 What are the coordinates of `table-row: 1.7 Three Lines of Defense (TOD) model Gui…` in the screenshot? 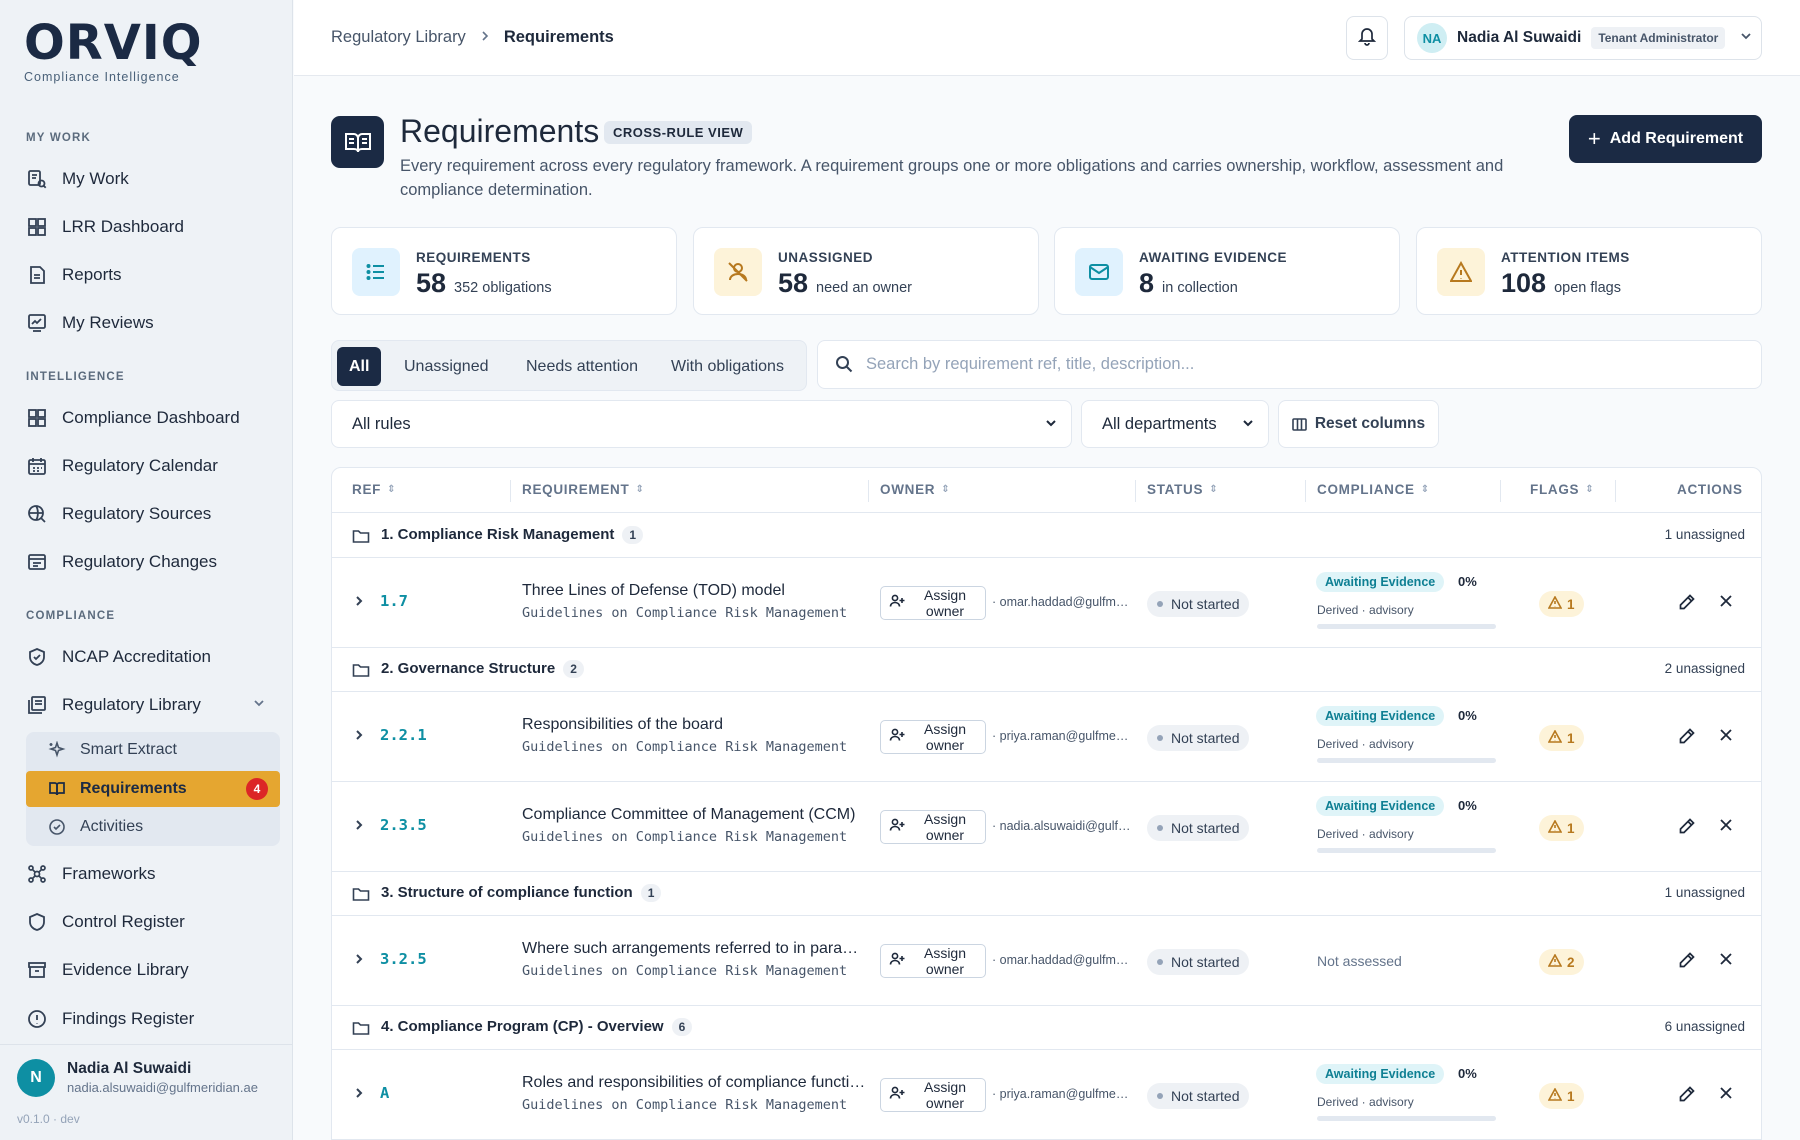 It's located at (1046, 603).